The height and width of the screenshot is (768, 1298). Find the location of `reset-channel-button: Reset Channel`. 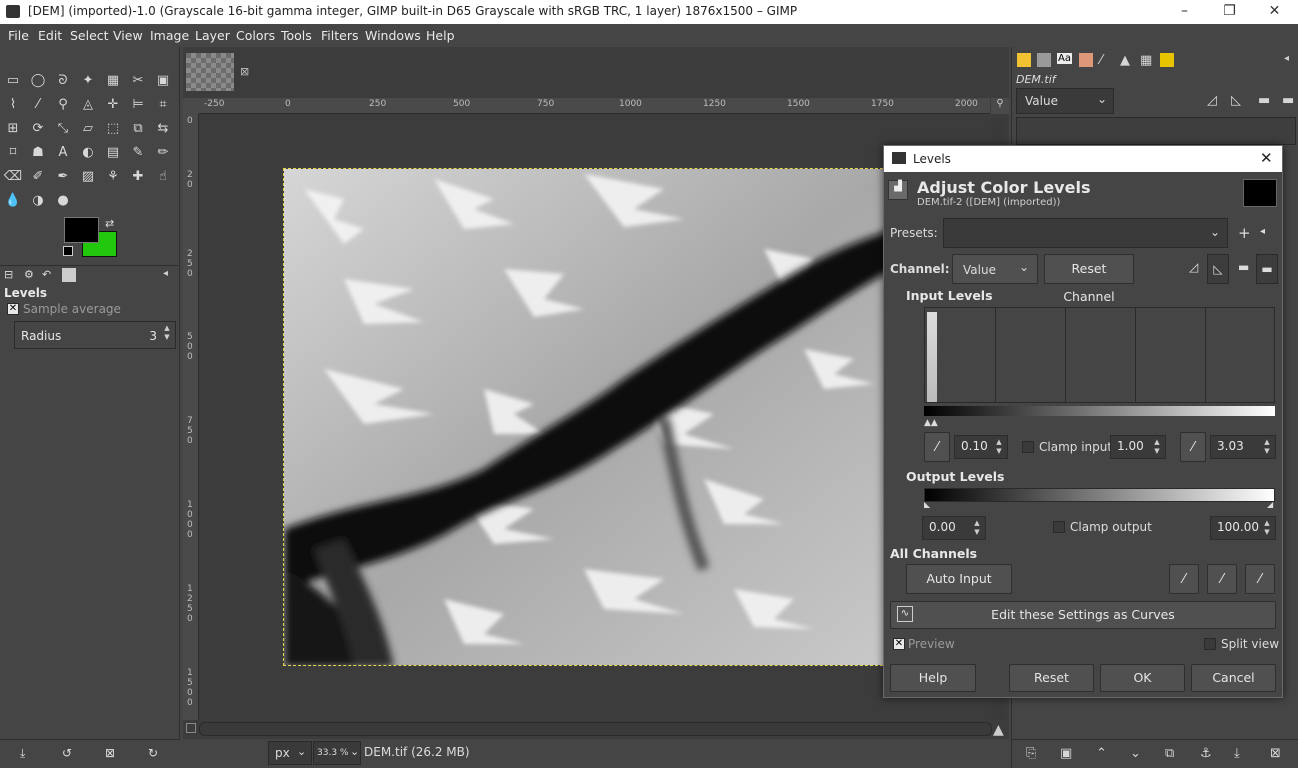

reset-channel-button: Reset Channel is located at coordinates (1089, 279).